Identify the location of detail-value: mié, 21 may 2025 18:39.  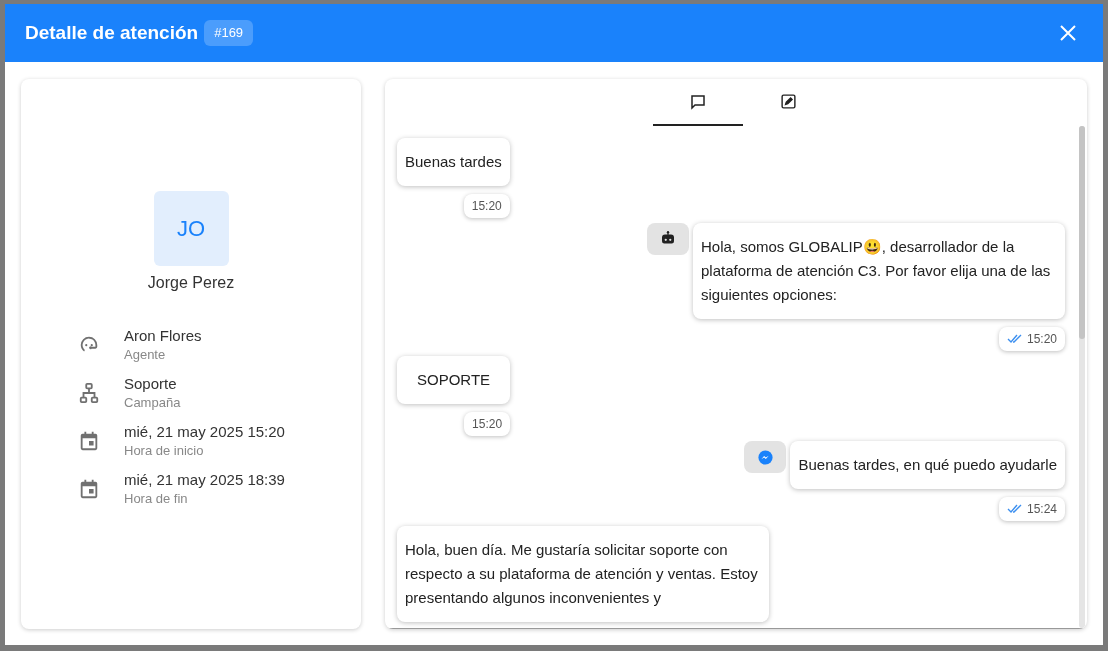
(204, 480).